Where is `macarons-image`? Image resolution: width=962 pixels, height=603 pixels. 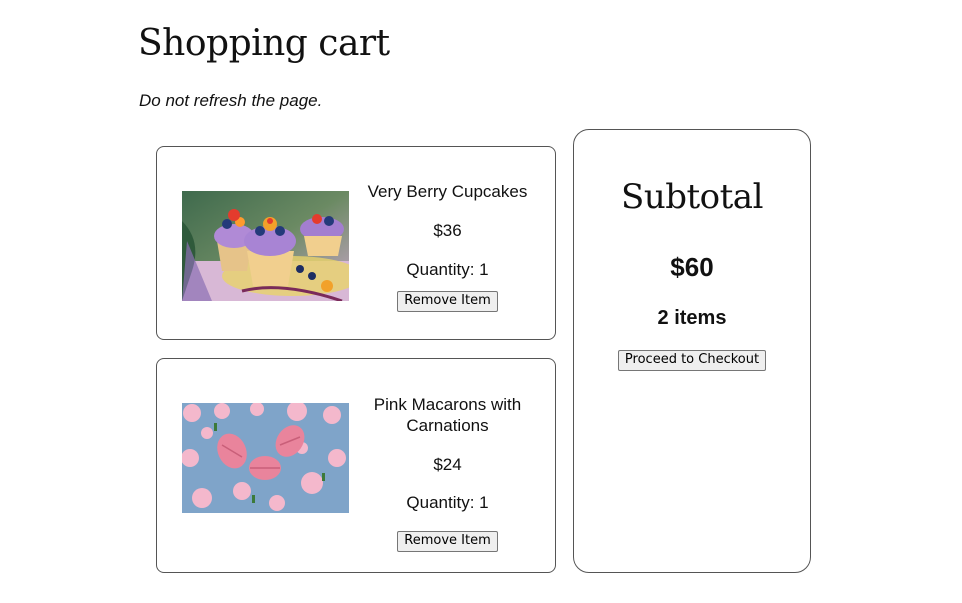 macarons-image is located at coordinates (265, 458).